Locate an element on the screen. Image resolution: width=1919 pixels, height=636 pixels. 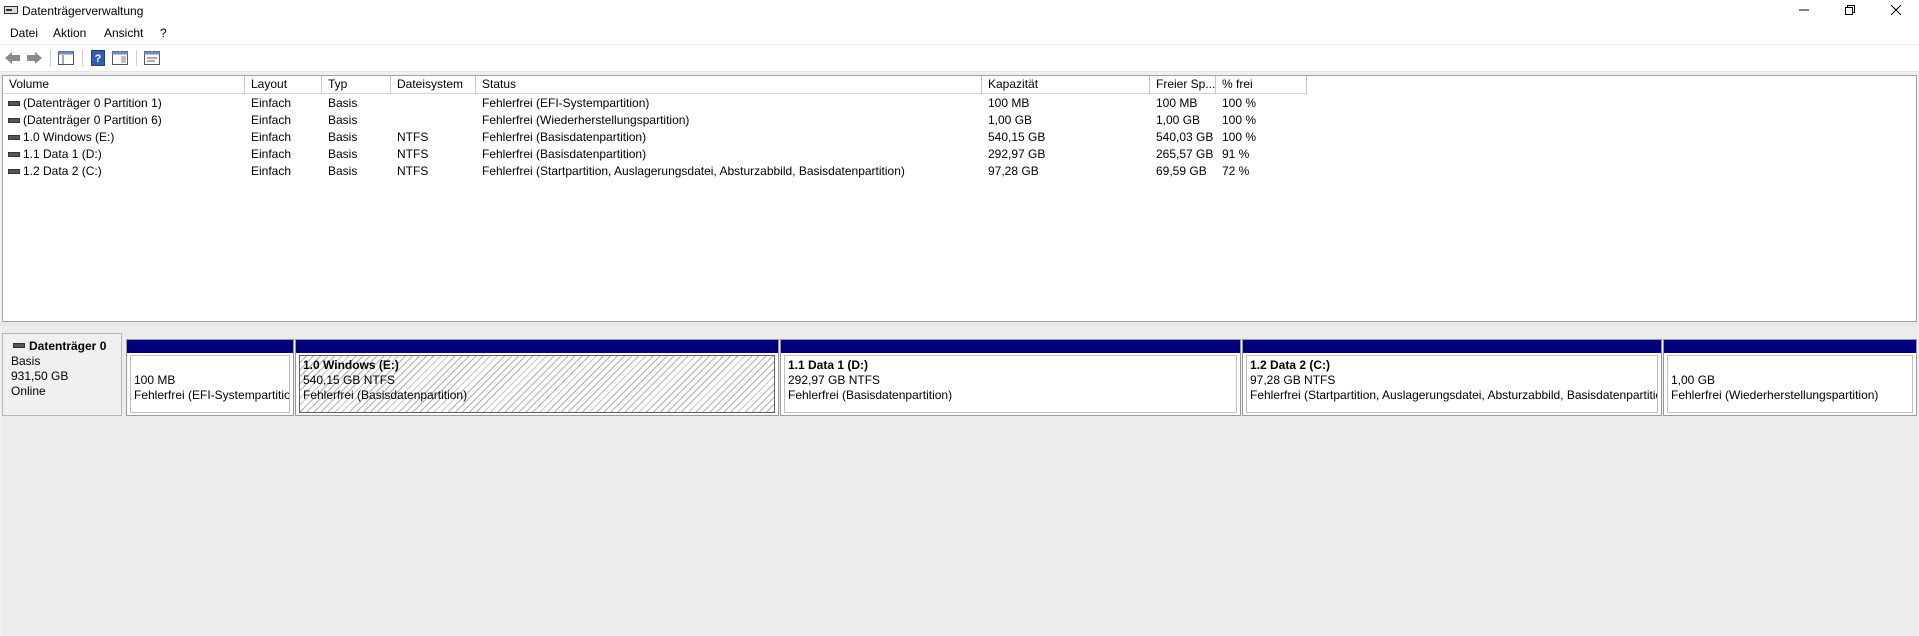
properties-icon is located at coordinates (152, 58).